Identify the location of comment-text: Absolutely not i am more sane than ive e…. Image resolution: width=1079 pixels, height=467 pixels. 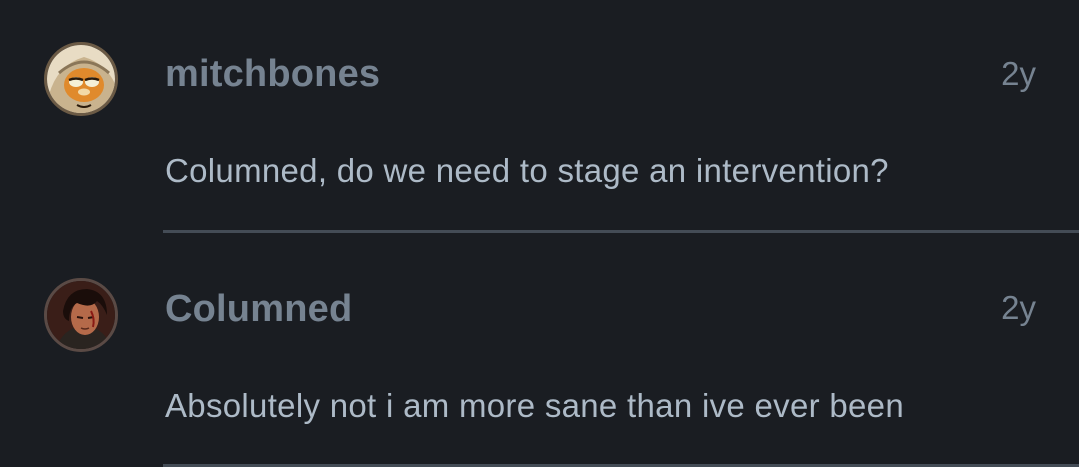
(534, 405).